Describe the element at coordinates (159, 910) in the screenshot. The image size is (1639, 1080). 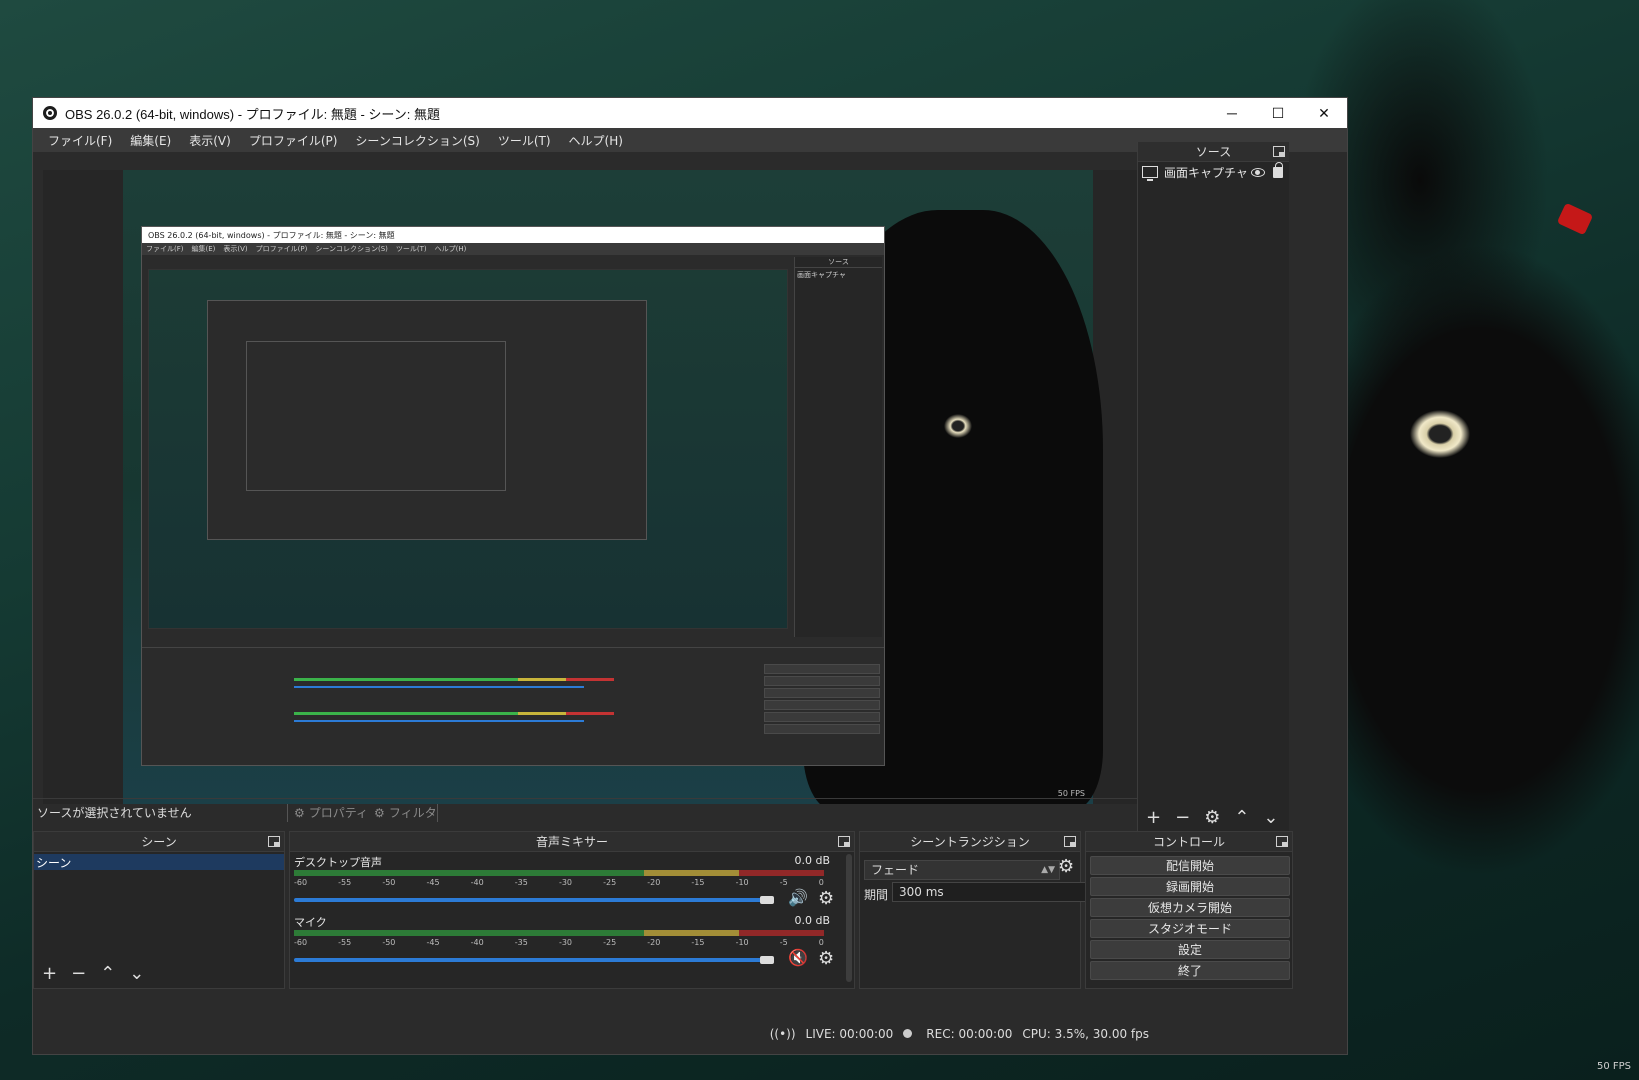
I see `scenes-dock: シーン シーン + − ⌃ ⌄` at that location.